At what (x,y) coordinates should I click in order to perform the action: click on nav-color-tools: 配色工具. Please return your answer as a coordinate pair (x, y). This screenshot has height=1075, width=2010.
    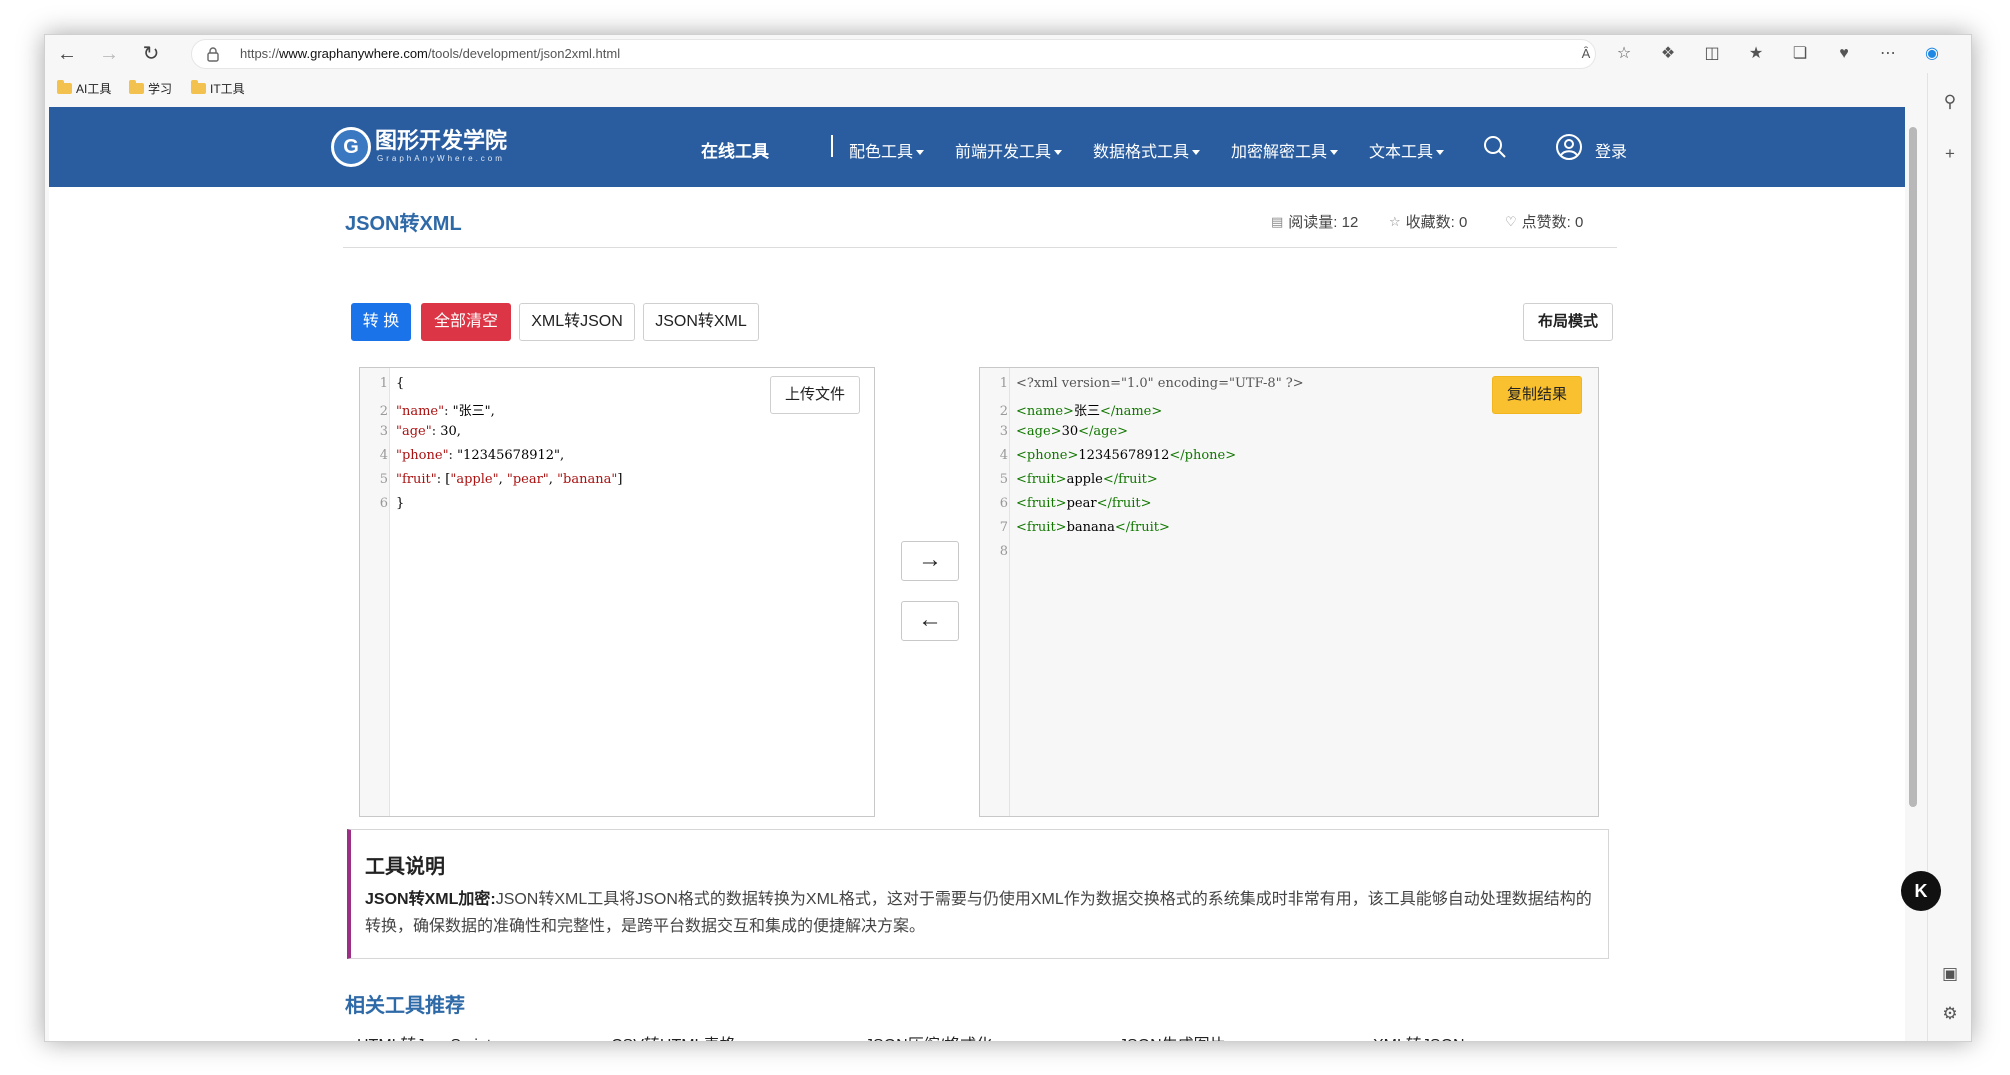
    Looking at the image, I should click on (887, 150).